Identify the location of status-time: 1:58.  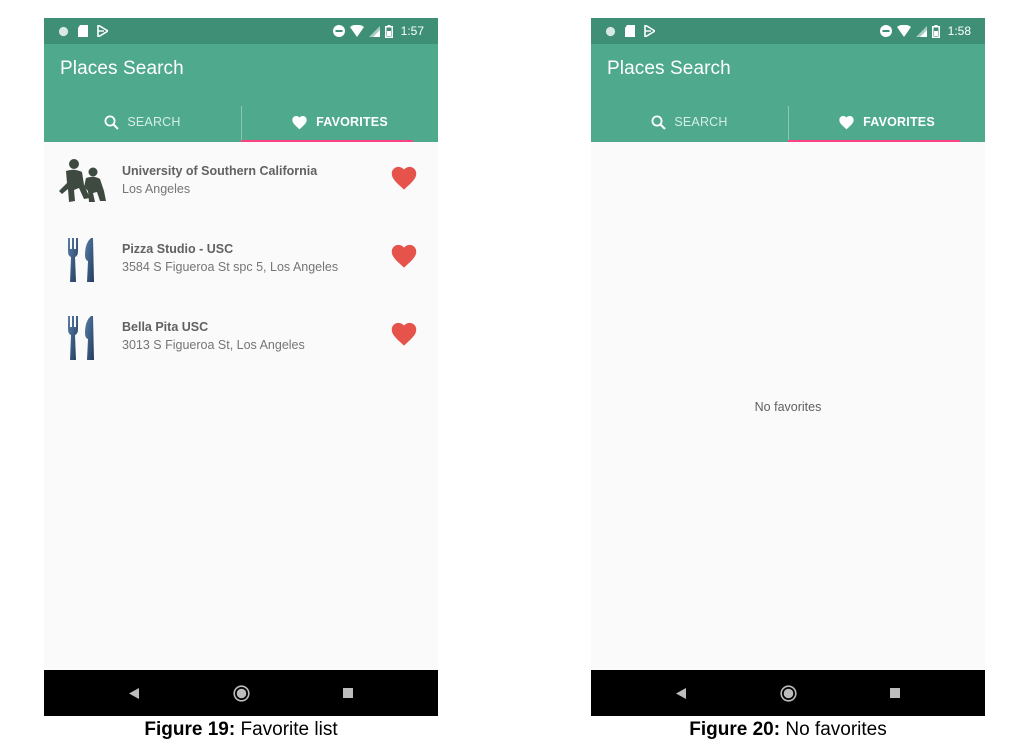
(959, 31).